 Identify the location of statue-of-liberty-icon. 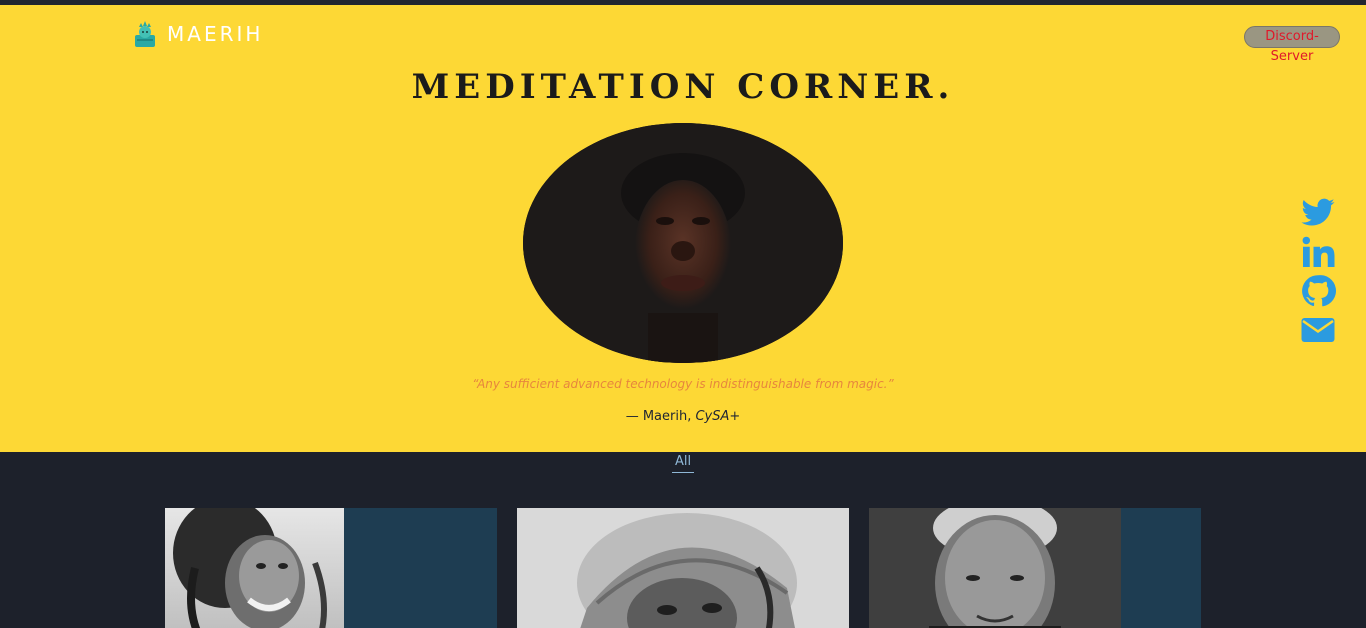
(145, 34).